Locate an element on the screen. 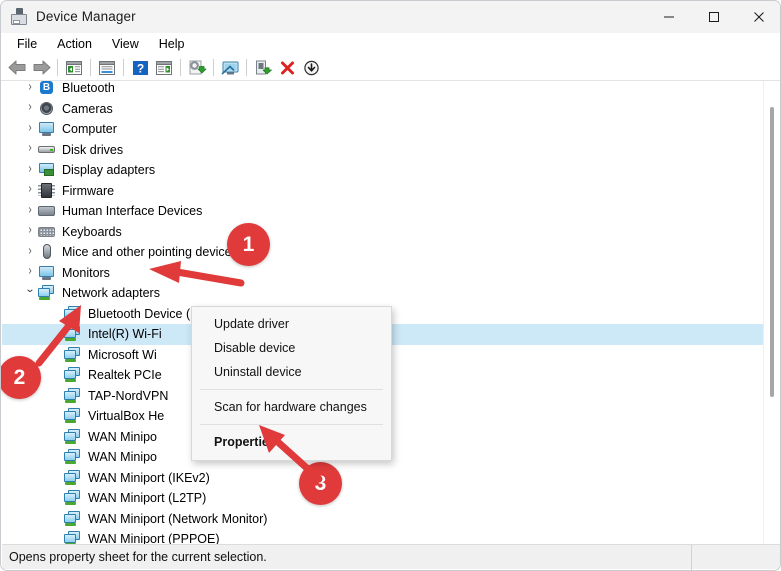  tree-item: WAN Miniport (L2TP) is located at coordinates (383, 498).